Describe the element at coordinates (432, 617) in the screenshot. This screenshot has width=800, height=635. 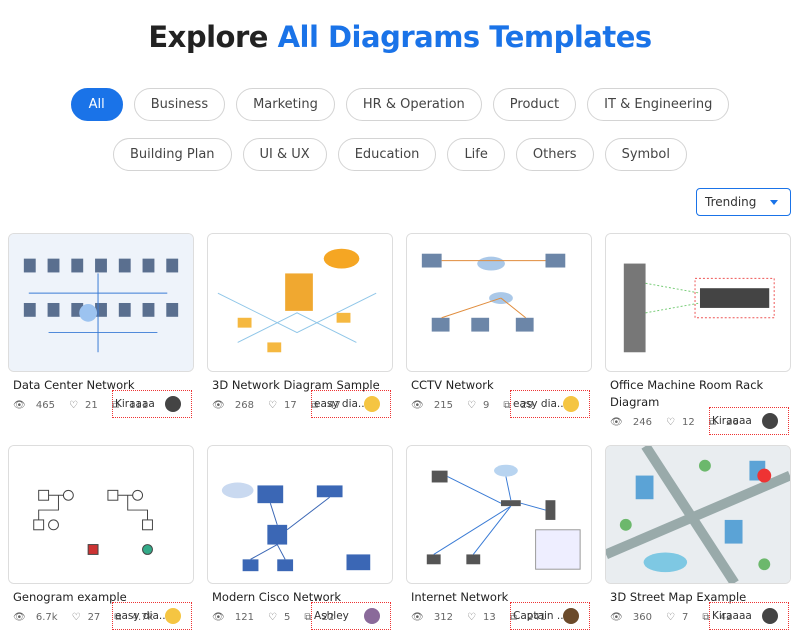
I see `views-count: 👁 312` at that location.